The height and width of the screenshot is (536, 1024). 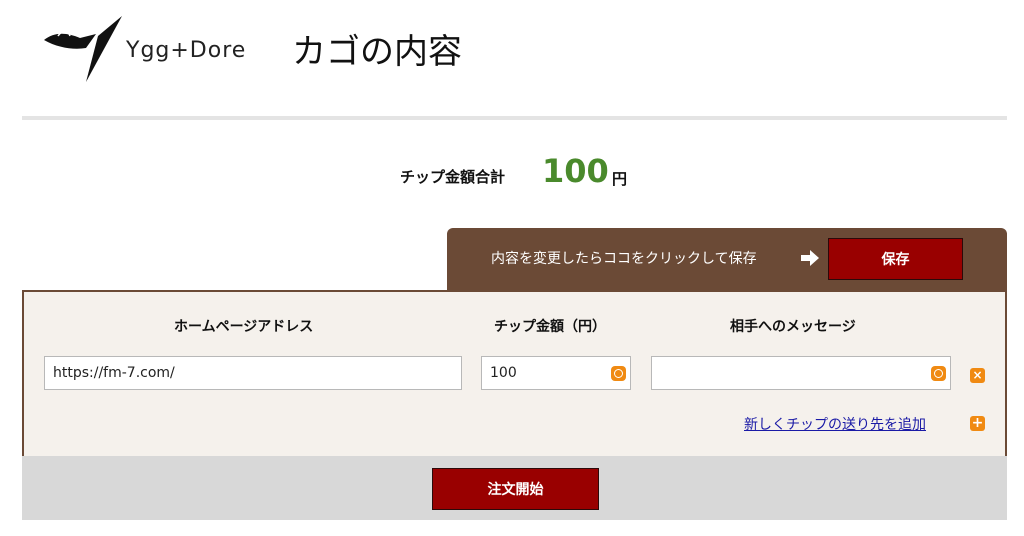 I want to click on message-input, so click(x=801, y=373).